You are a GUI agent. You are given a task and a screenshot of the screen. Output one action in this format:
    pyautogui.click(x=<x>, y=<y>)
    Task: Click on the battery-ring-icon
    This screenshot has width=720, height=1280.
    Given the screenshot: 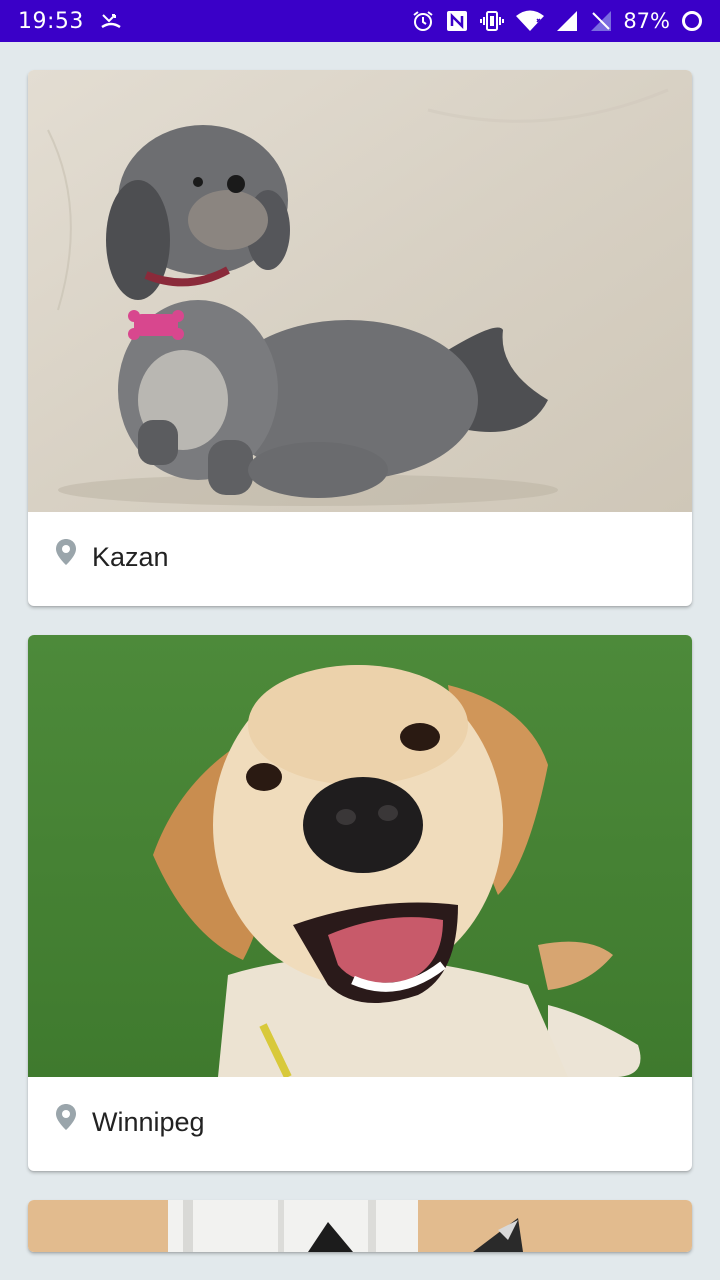 What is the action you would take?
    pyautogui.click(x=692, y=21)
    